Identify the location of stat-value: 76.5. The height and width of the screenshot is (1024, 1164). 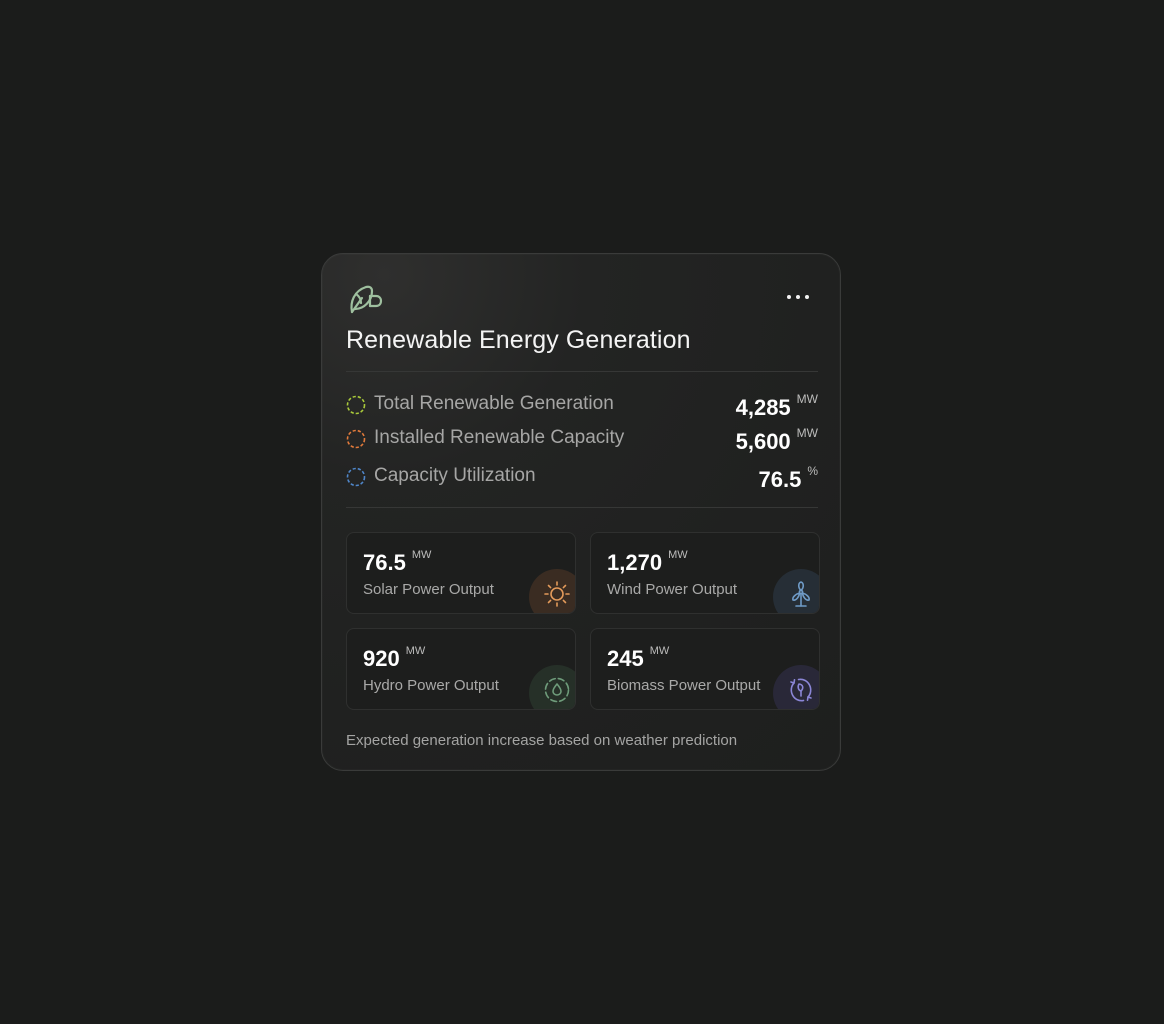
(780, 479).